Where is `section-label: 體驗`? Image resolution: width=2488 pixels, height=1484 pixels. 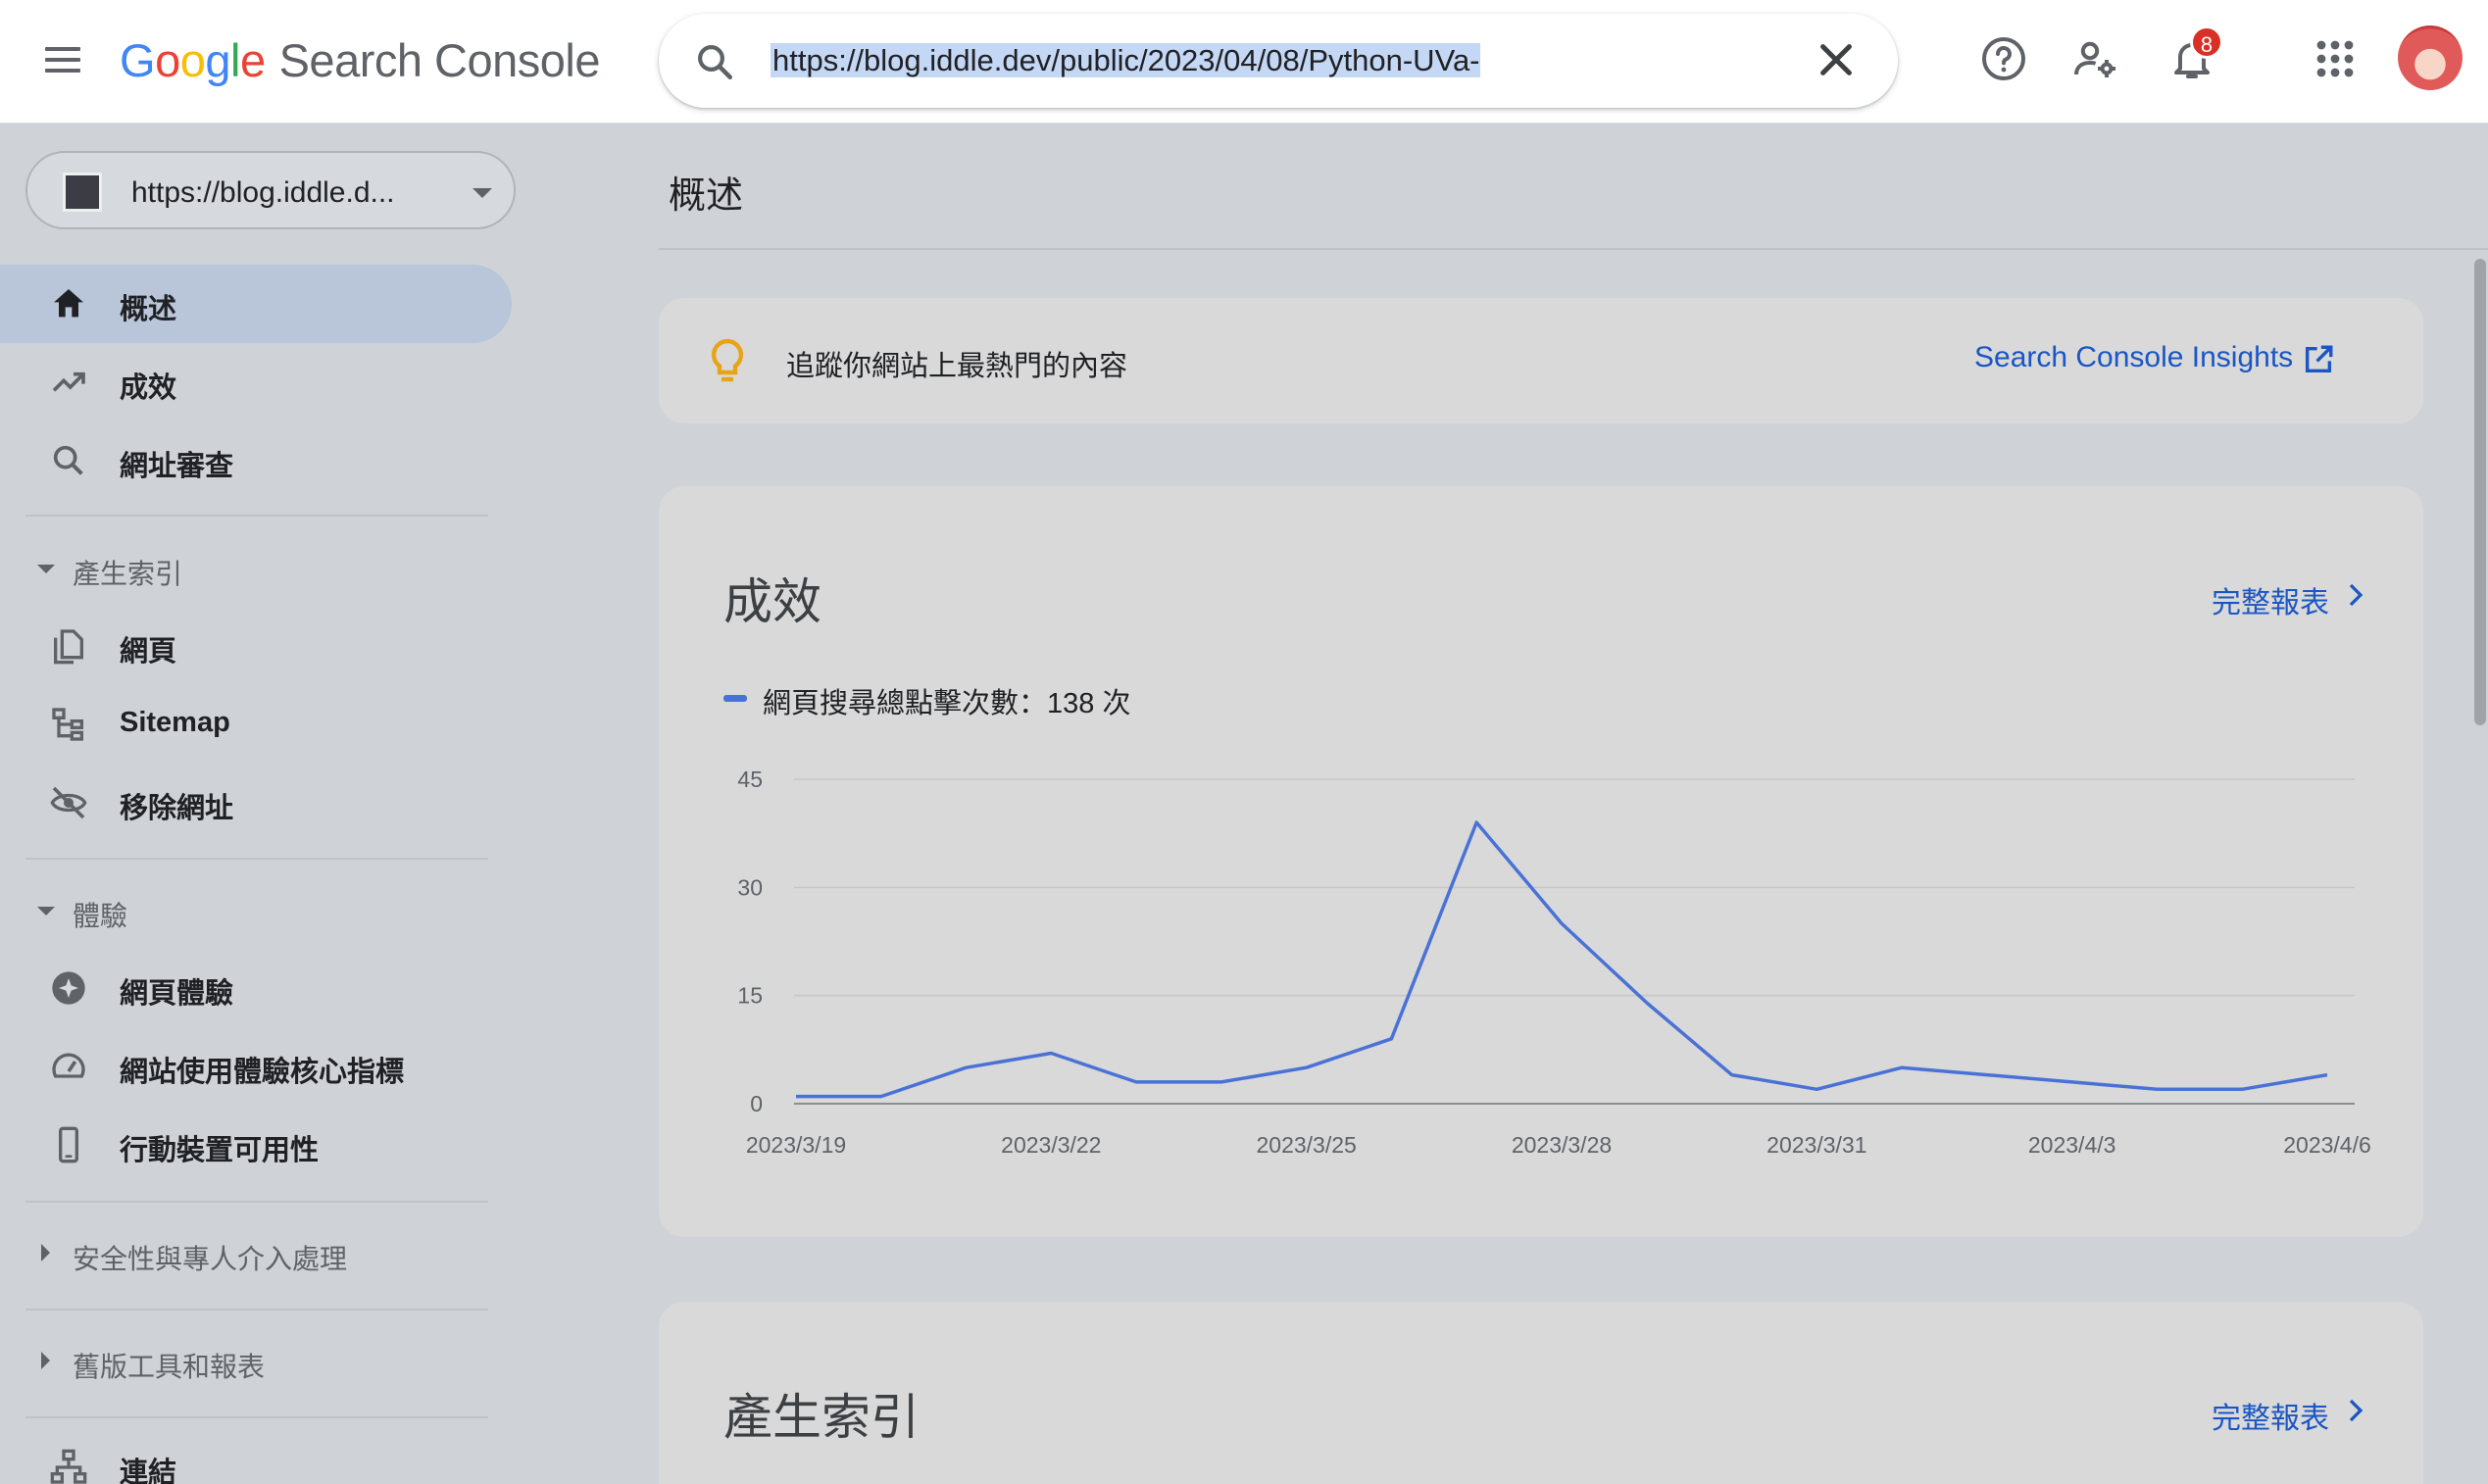
section-label: 體驗 is located at coordinates (100, 916).